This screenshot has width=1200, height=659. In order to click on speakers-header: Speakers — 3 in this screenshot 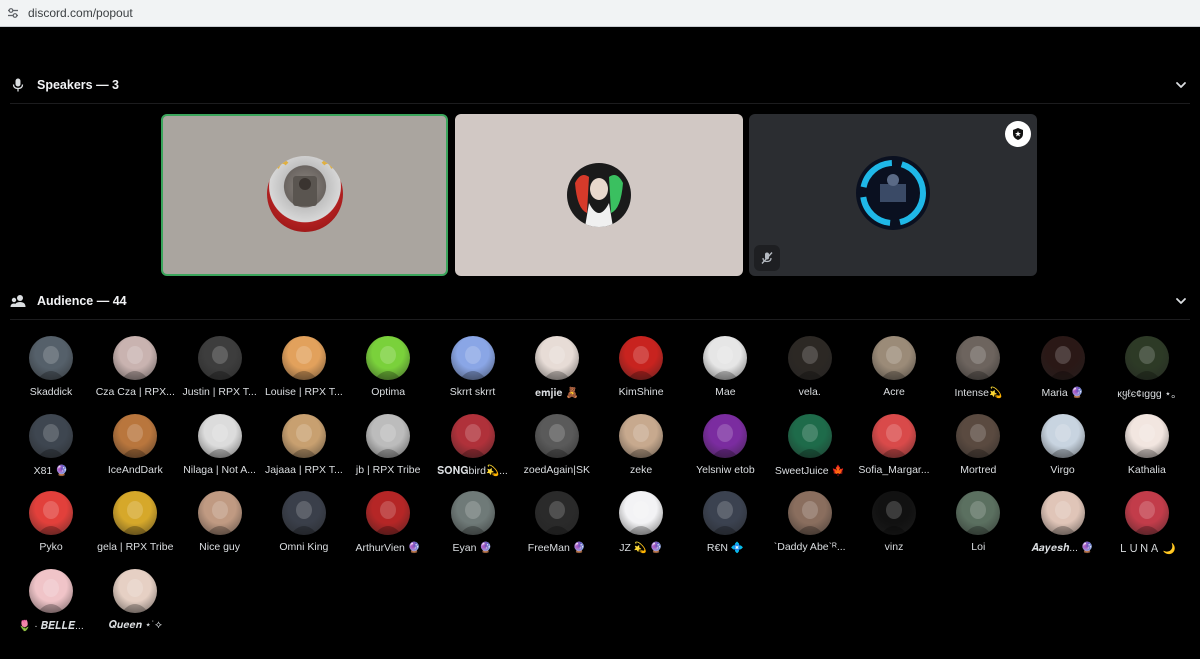, I will do `click(600, 85)`.